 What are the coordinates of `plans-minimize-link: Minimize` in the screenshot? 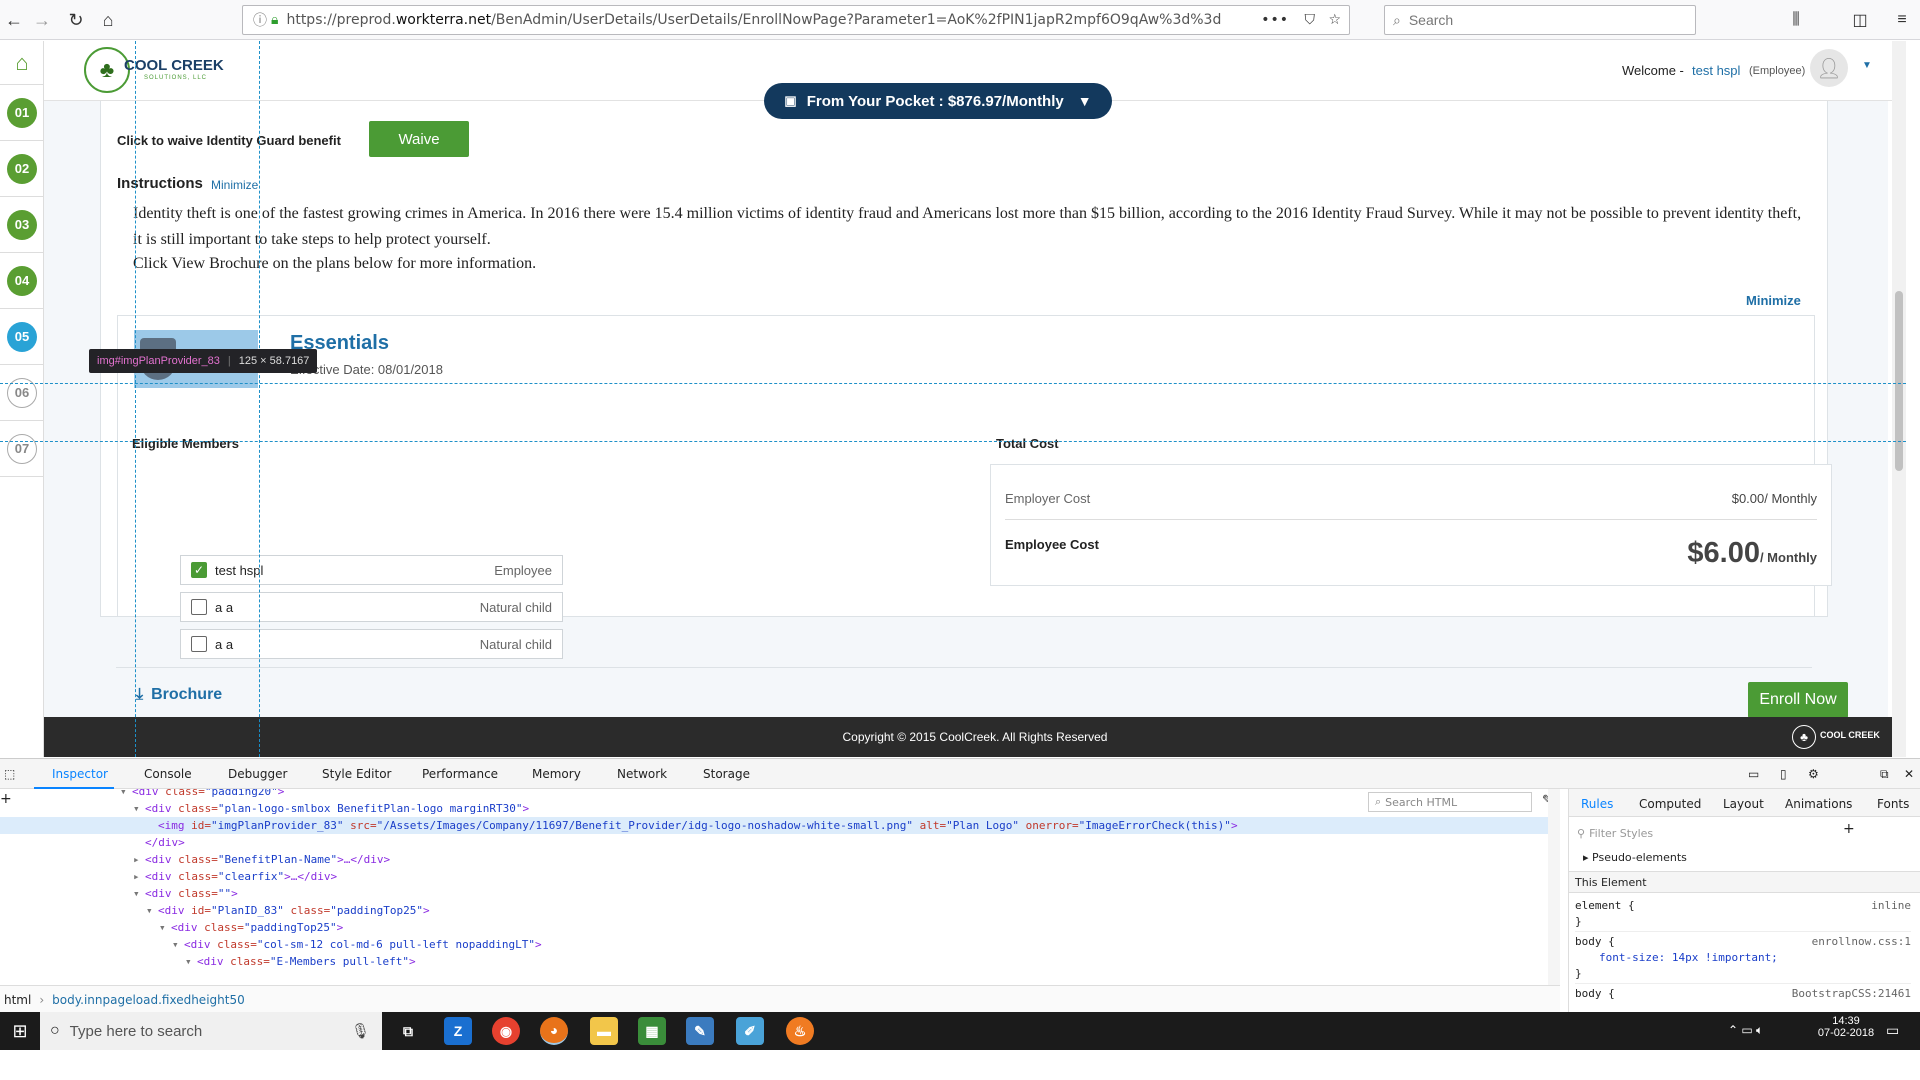 It's located at (1773, 300).